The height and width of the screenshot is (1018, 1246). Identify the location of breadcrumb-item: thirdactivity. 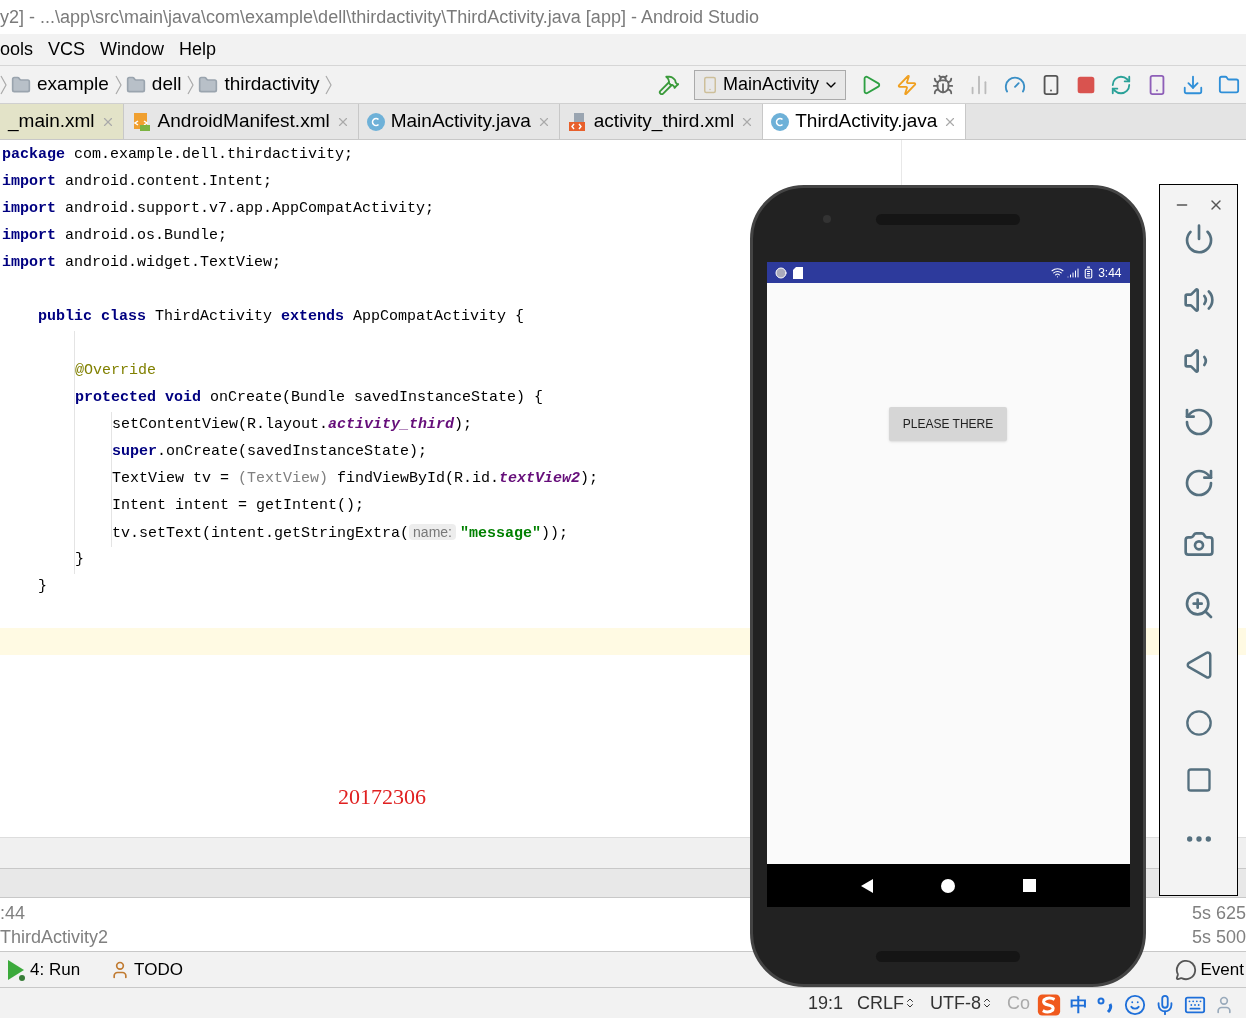
(272, 84).